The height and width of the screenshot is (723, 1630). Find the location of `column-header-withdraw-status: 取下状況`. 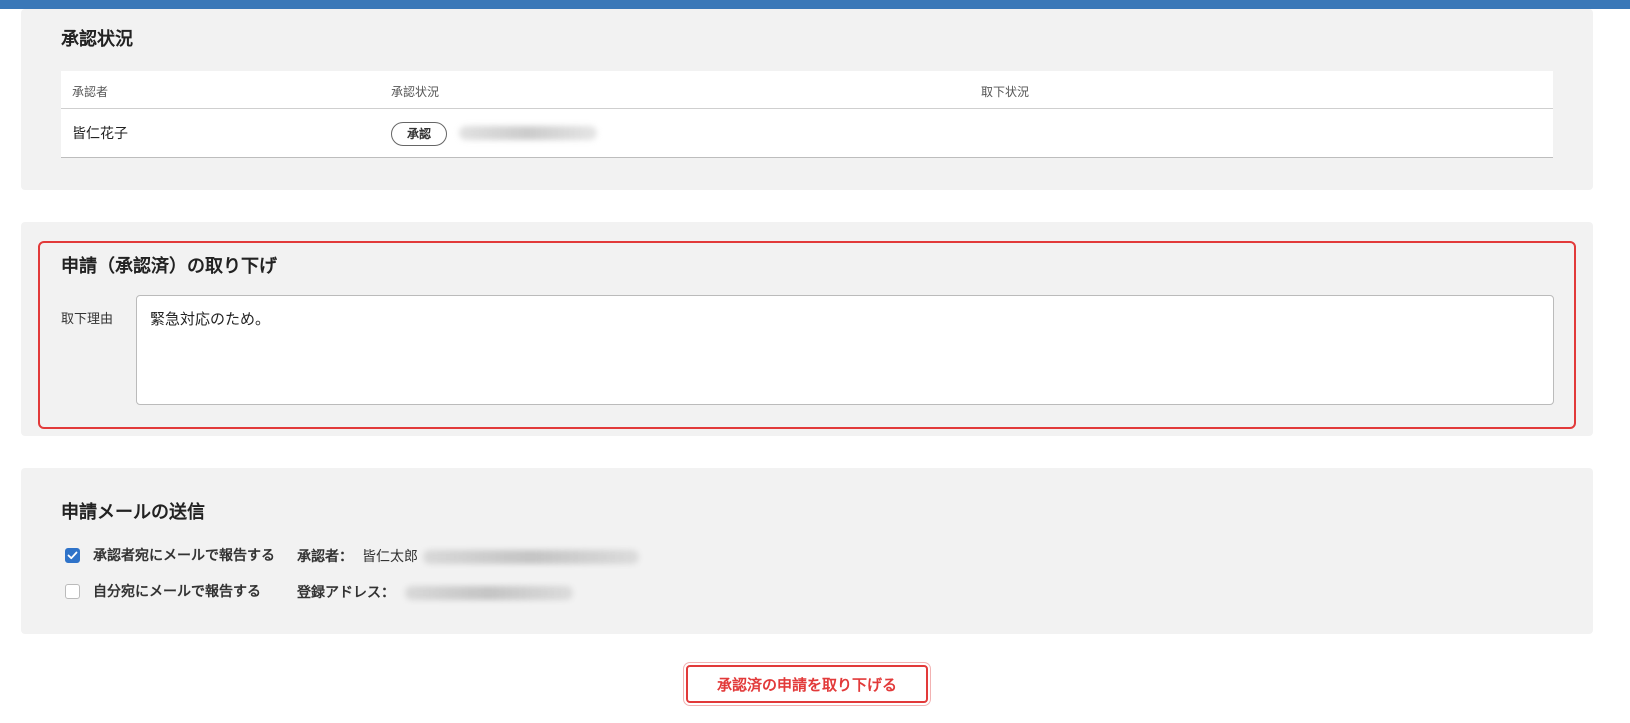

column-header-withdraw-status: 取下状況 is located at coordinates (1005, 92).